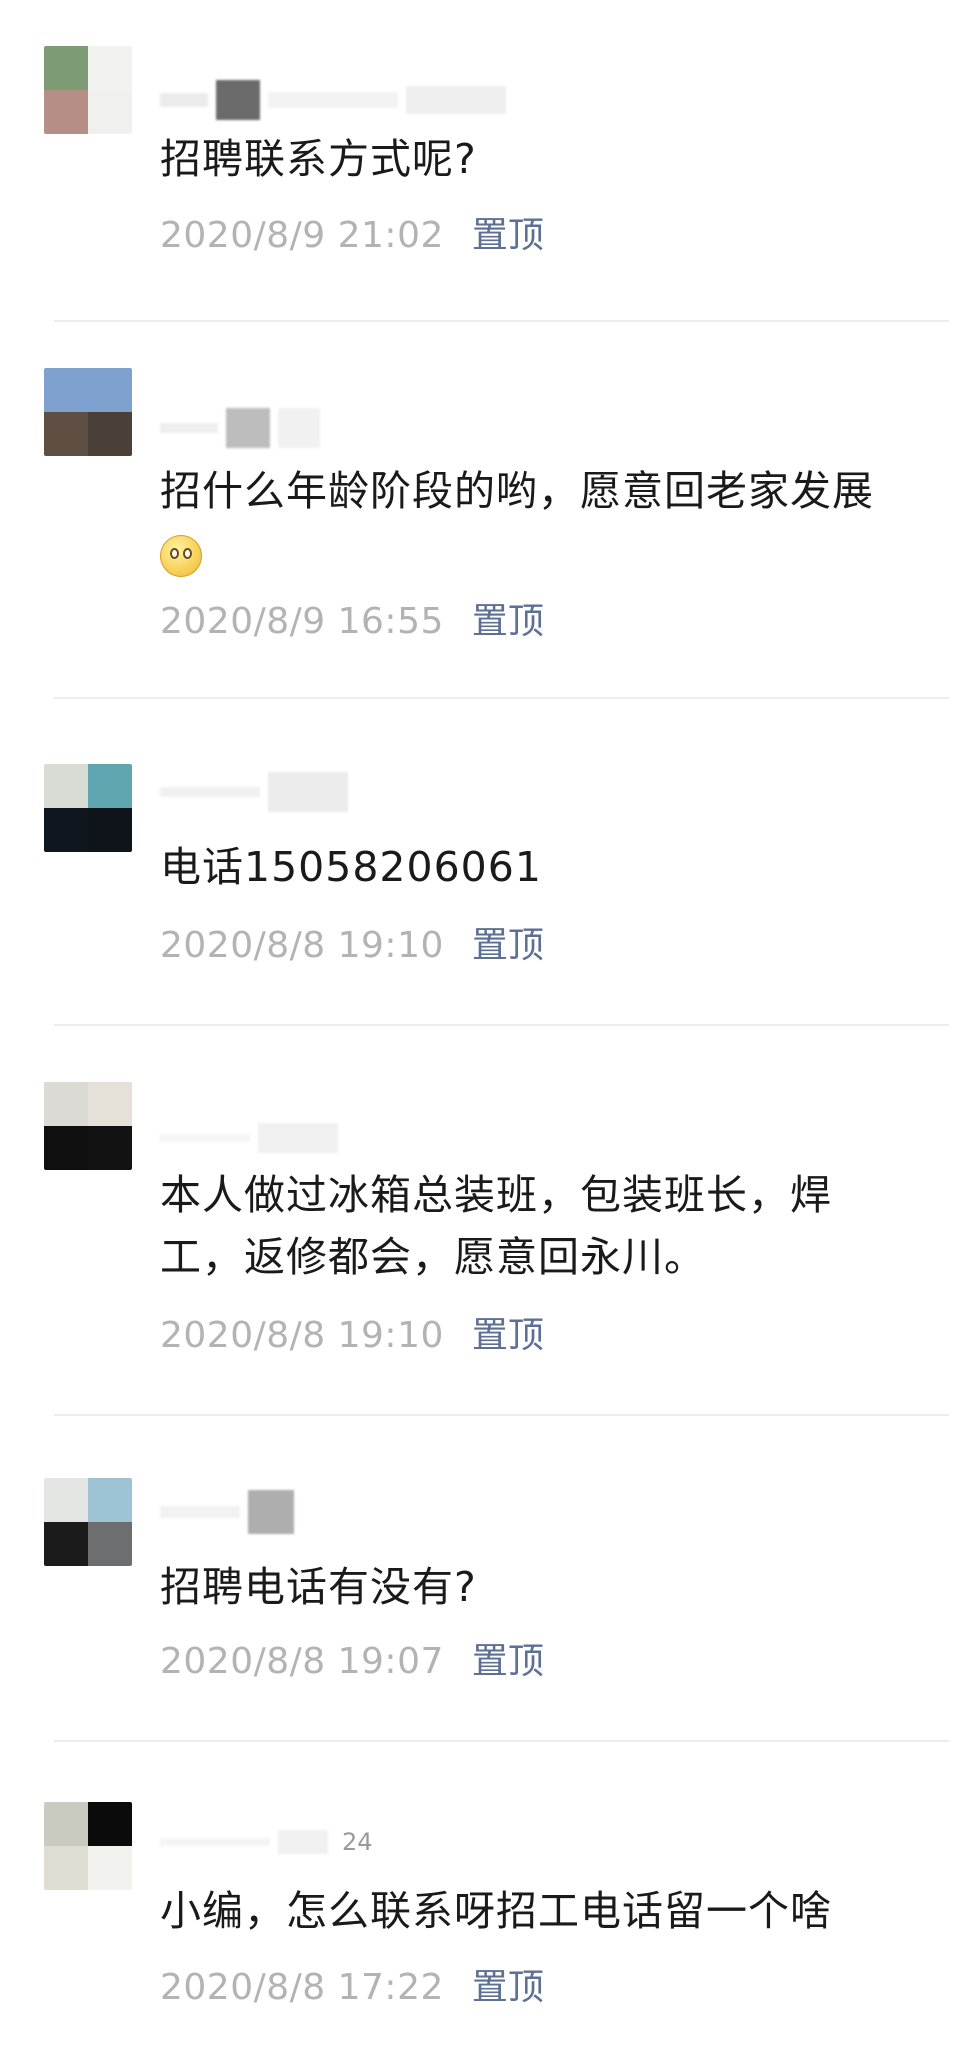  What do you see at coordinates (496, 1911) in the screenshot?
I see `comment-text: 小编，怎么联系呀招工电话留一个啥` at bounding box center [496, 1911].